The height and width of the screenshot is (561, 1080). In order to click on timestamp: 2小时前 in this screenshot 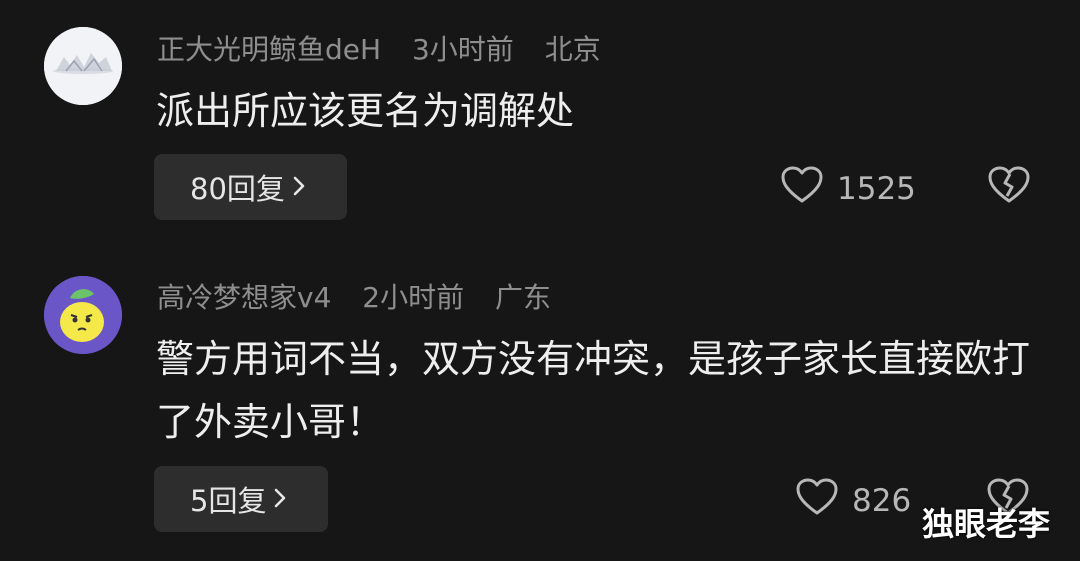, I will do `click(413, 297)`.